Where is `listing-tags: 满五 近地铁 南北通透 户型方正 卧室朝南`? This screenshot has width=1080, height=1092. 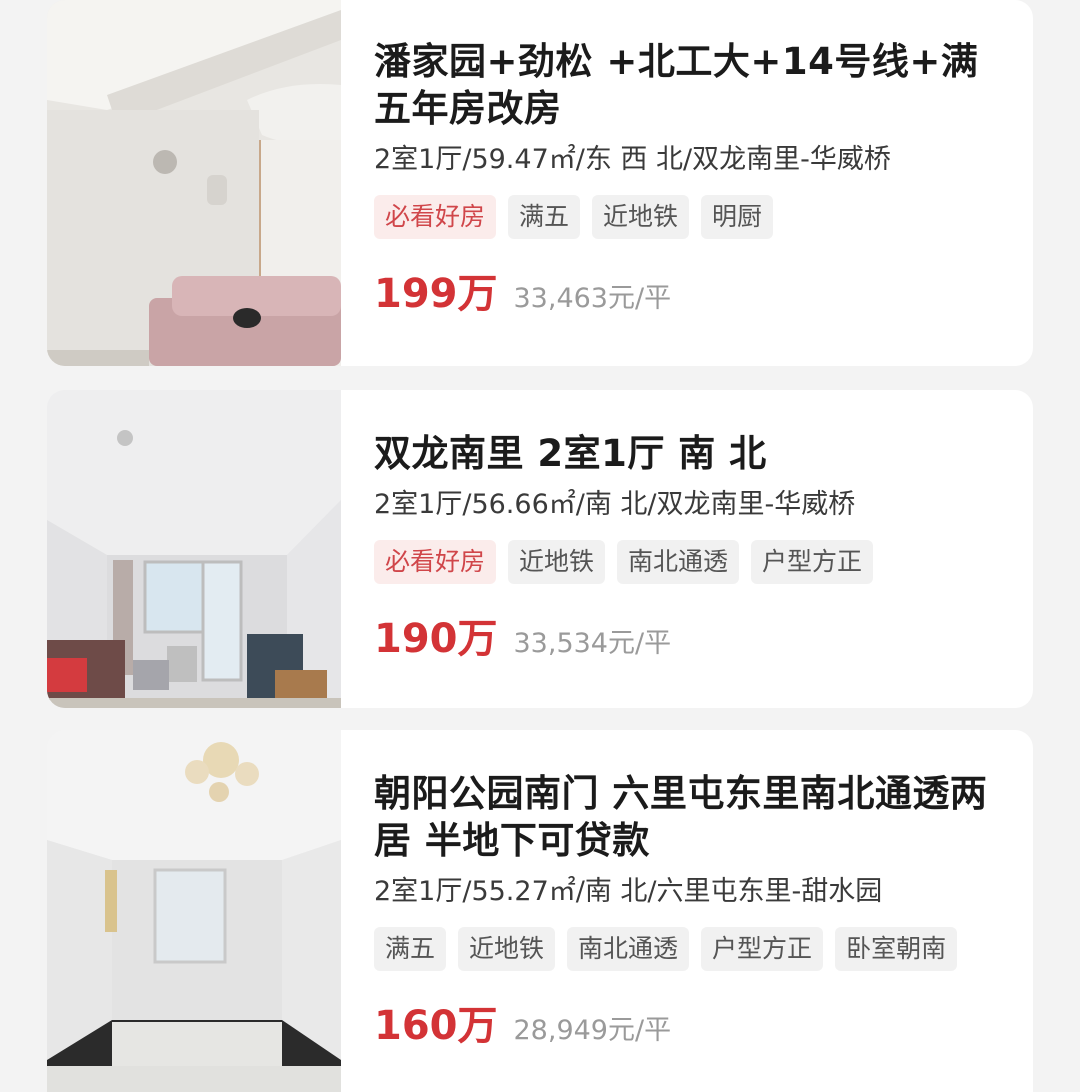 listing-tags: 满五 近地铁 南北通透 户型方正 卧室朝南 is located at coordinates (688, 949).